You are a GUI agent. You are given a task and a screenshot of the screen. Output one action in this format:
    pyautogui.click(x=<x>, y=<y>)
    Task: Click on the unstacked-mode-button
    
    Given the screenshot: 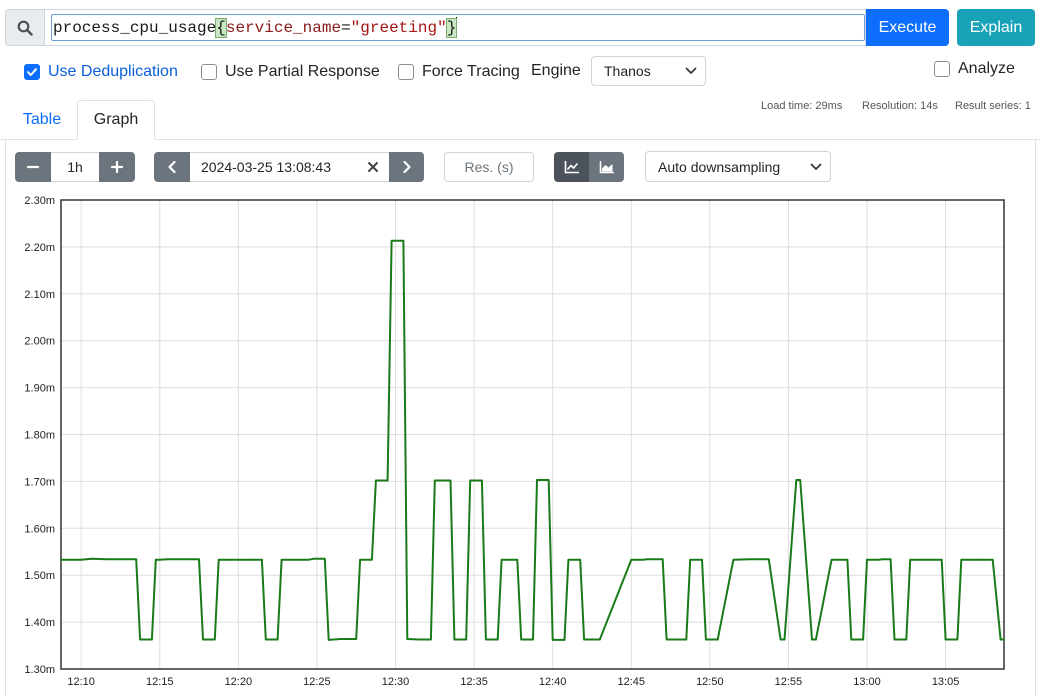 What is the action you would take?
    pyautogui.click(x=571, y=167)
    